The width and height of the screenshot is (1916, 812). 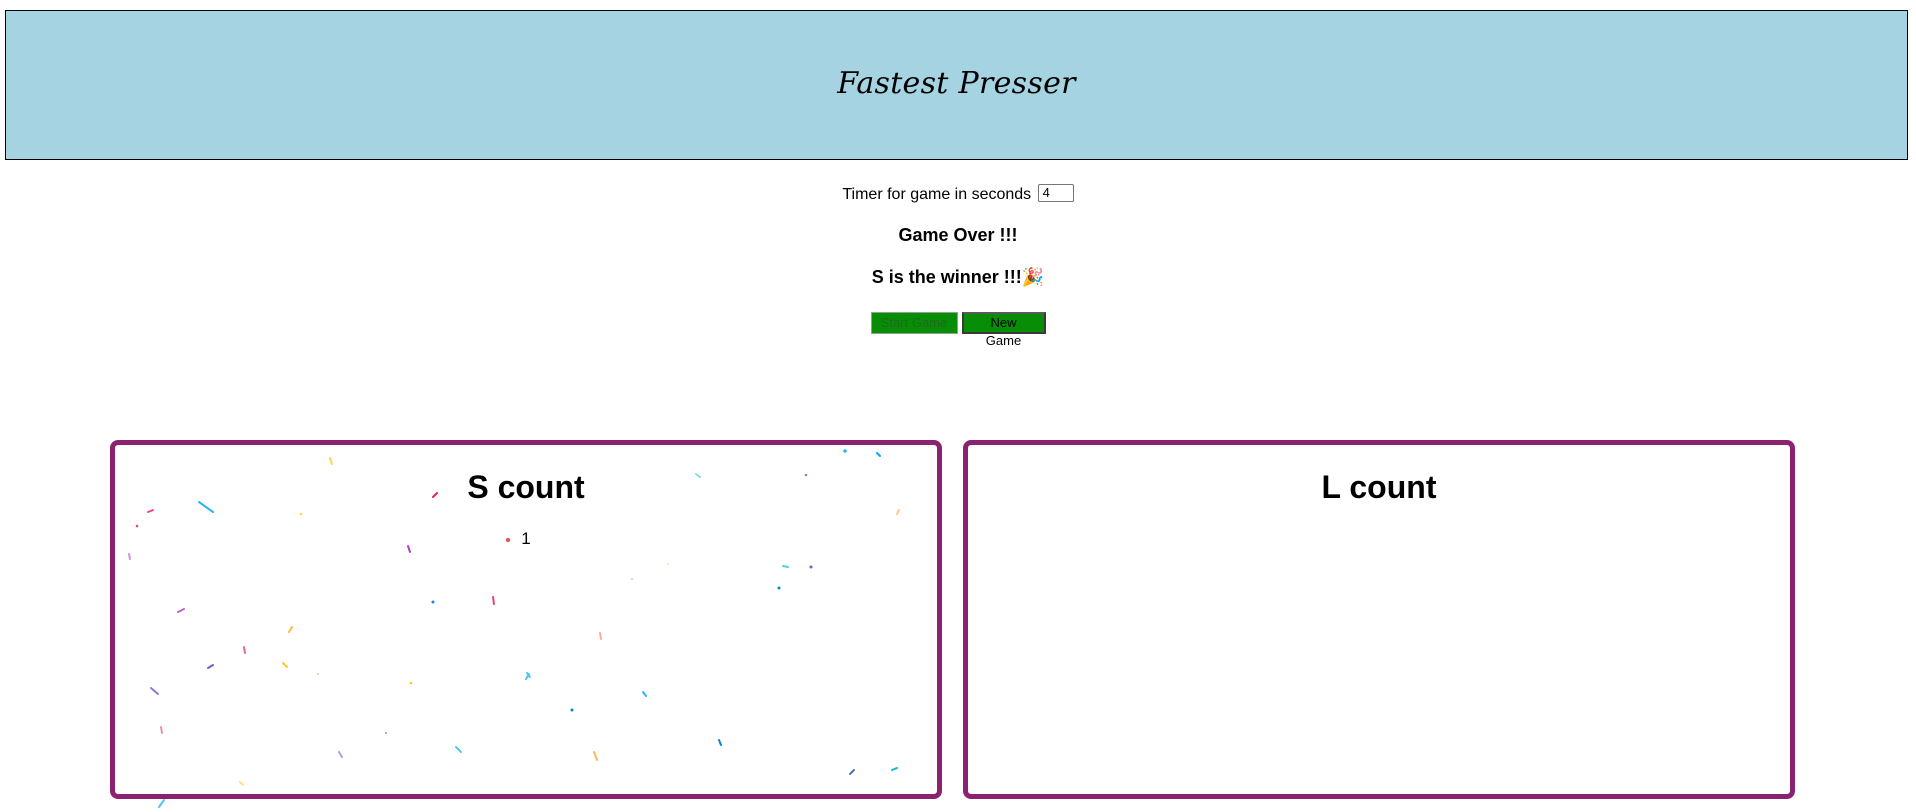 What do you see at coordinates (958, 235) in the screenshot?
I see `game-over-text: Game Over !!!` at bounding box center [958, 235].